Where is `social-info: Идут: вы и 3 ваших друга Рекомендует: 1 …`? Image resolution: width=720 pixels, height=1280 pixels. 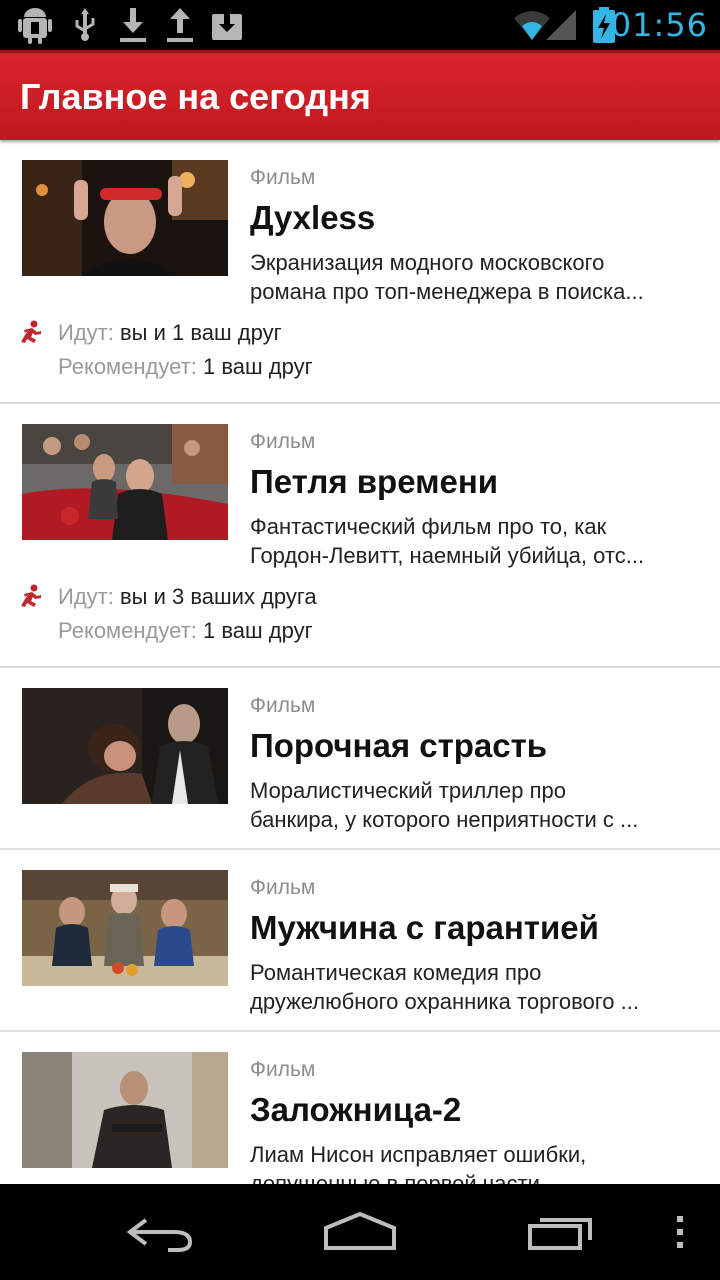
social-info: Идут: вы и 3 ваших друга Рекомендует: 1 … is located at coordinates (360, 614).